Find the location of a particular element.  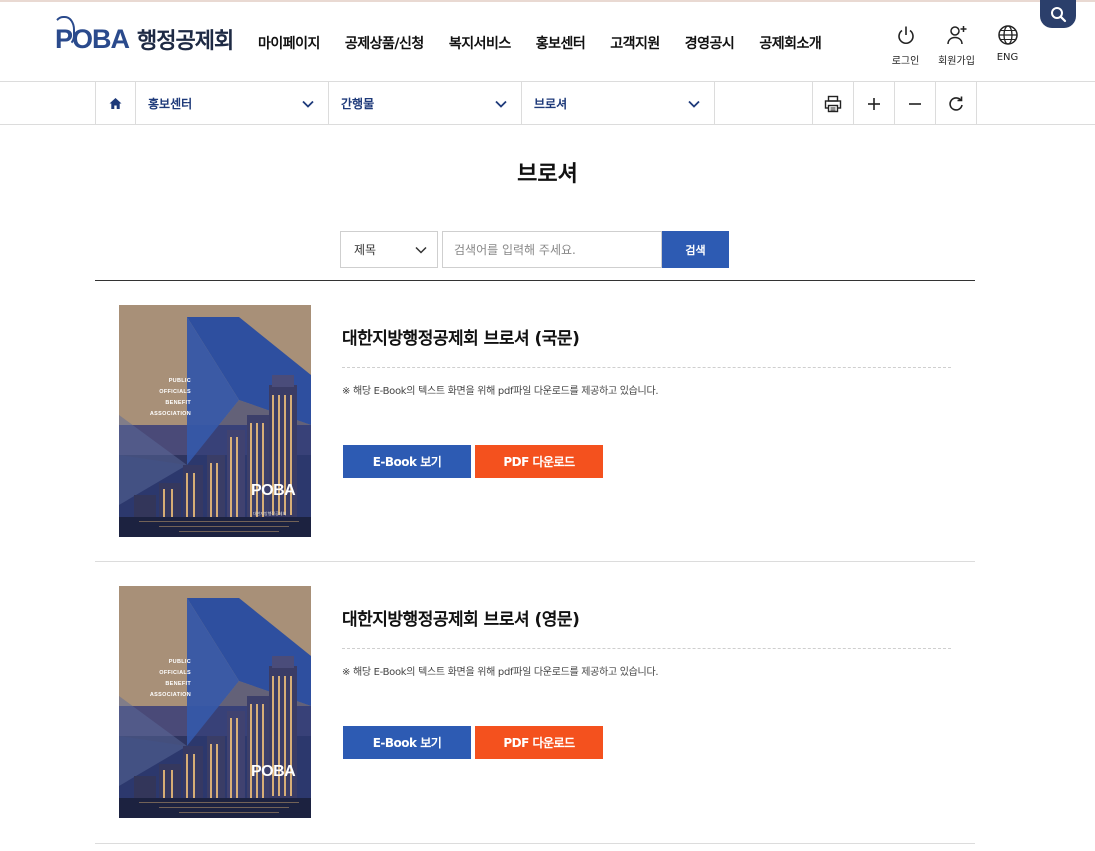

nav-item-welfare: 복지서비스 is located at coordinates (480, 43).